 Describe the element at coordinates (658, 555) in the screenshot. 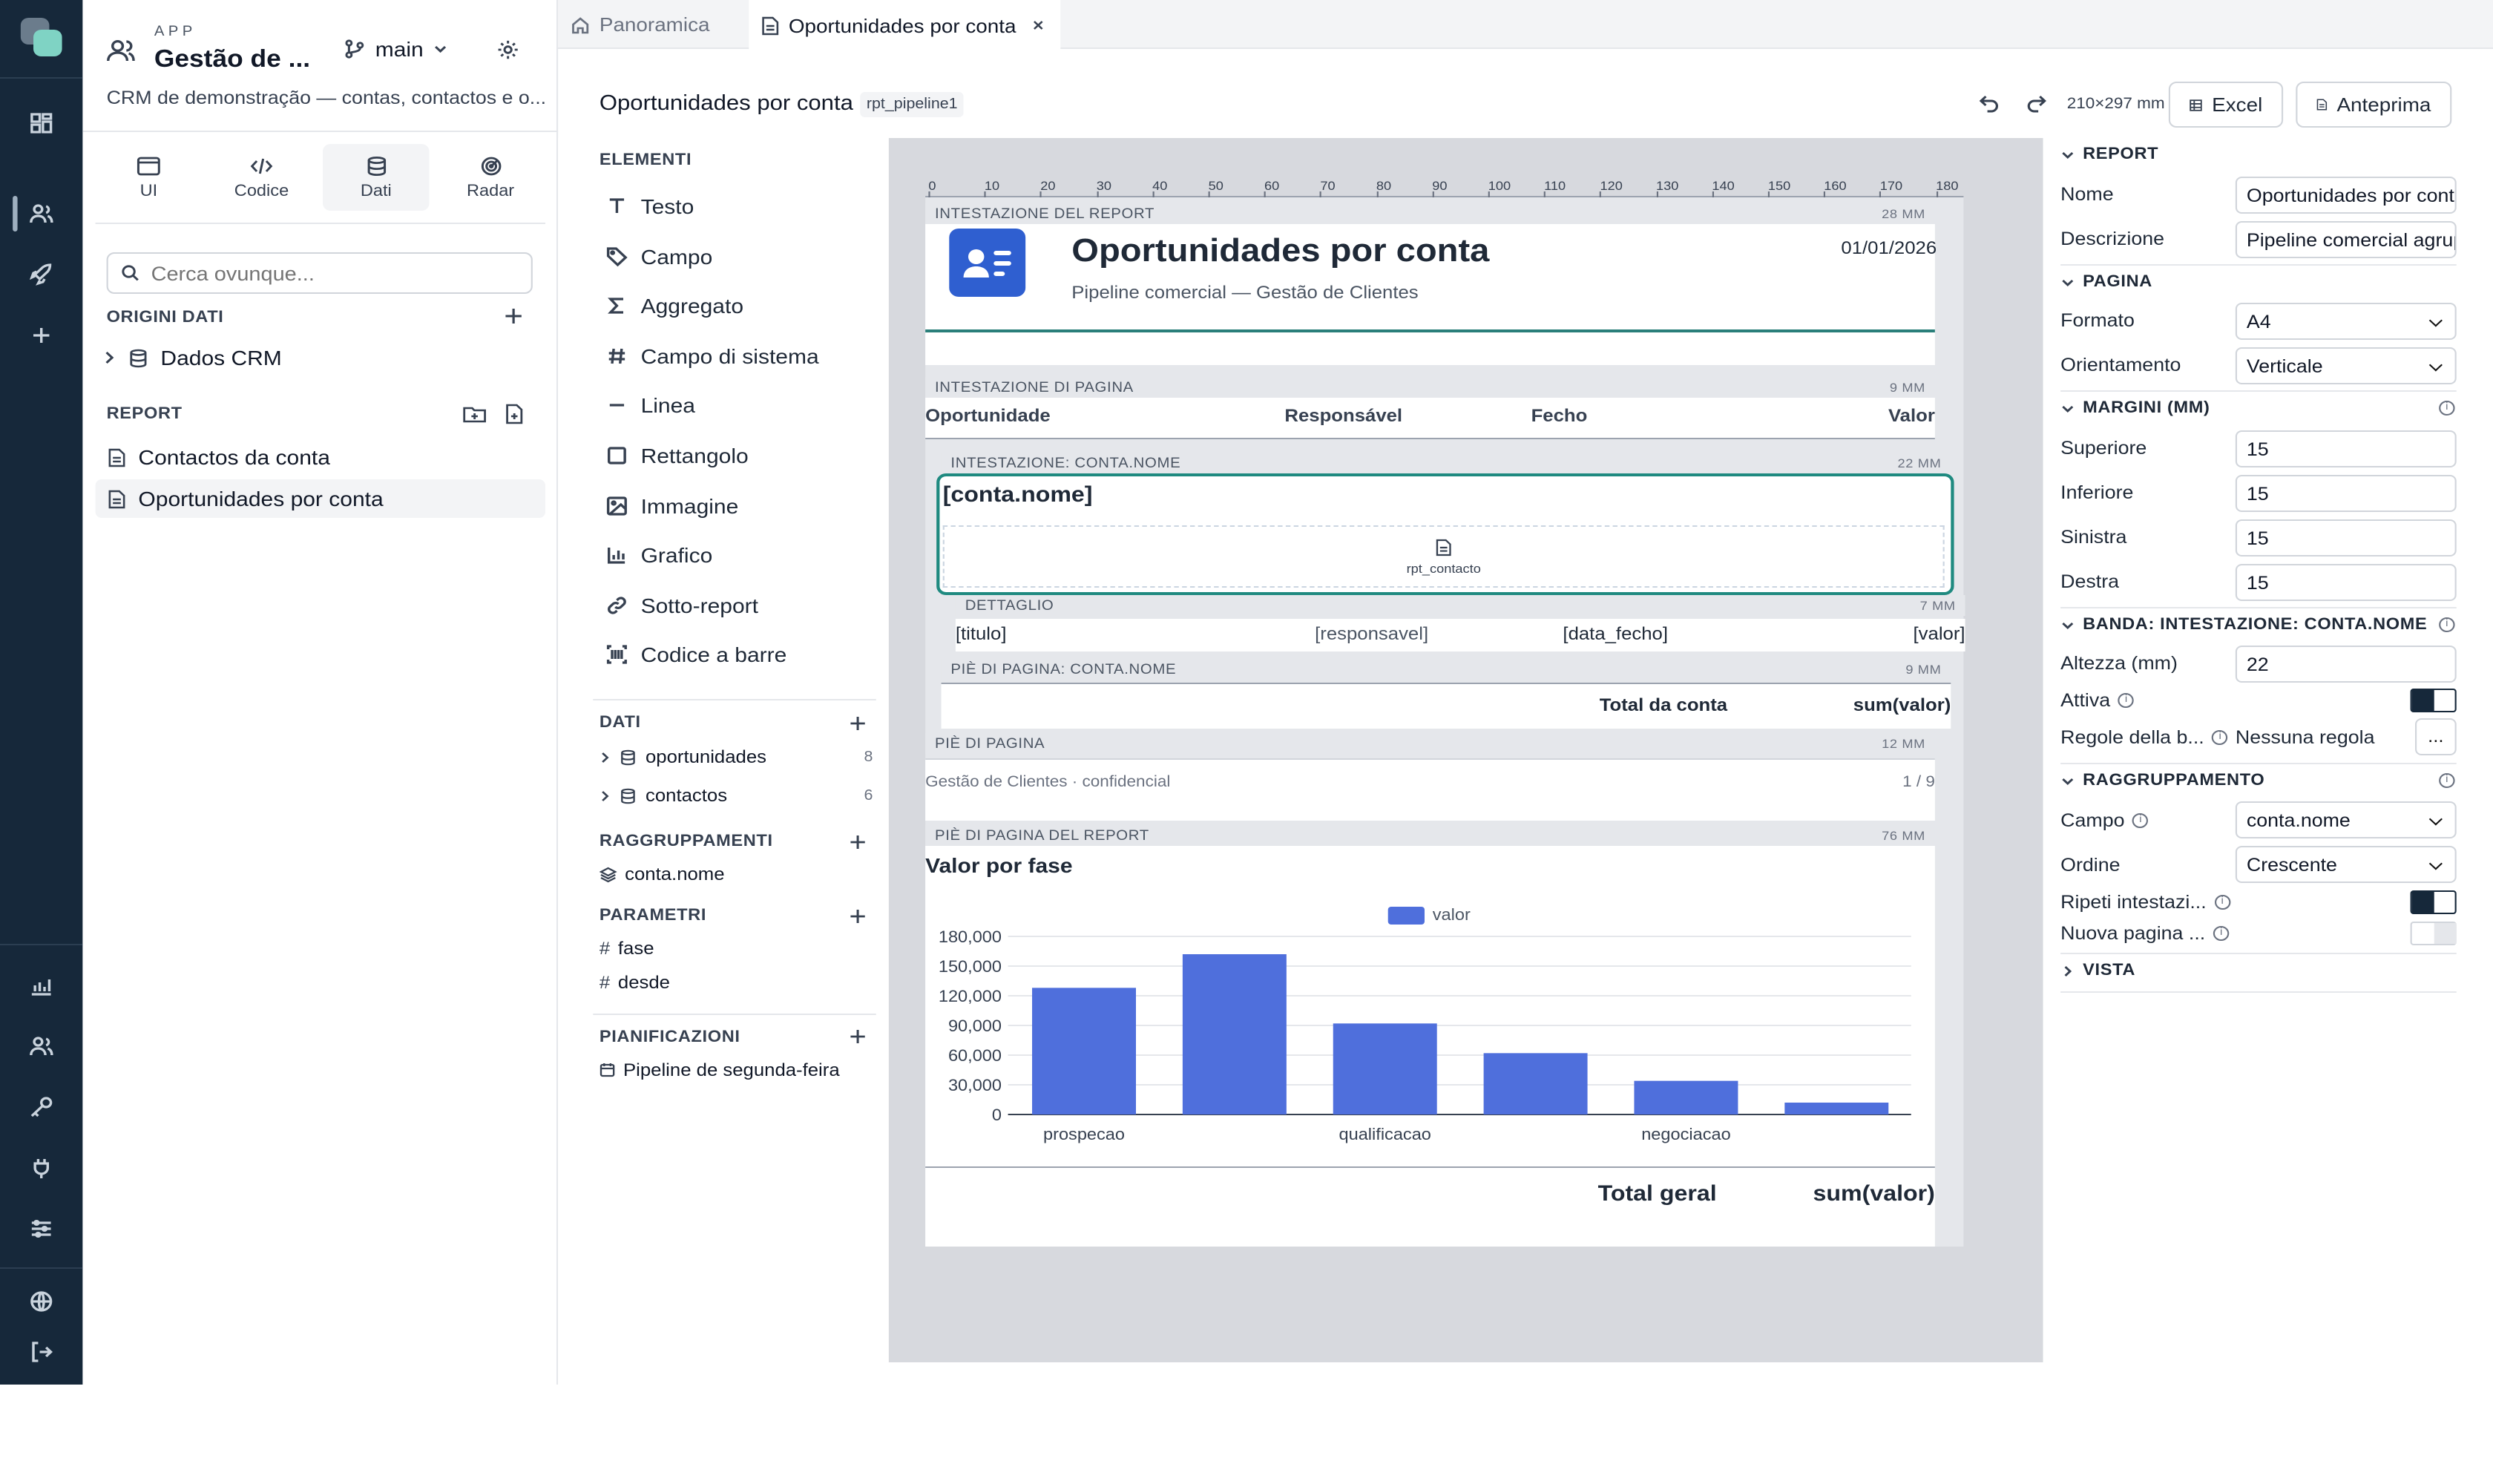

I see `element-chart: Grafico` at that location.